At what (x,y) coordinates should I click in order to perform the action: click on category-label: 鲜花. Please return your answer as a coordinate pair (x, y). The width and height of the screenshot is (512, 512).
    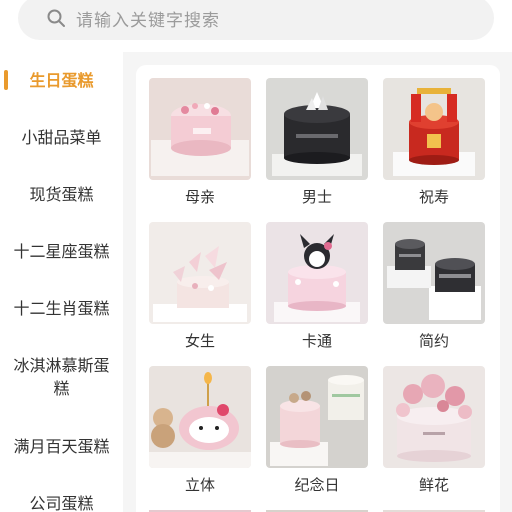
    Looking at the image, I should click on (433, 485).